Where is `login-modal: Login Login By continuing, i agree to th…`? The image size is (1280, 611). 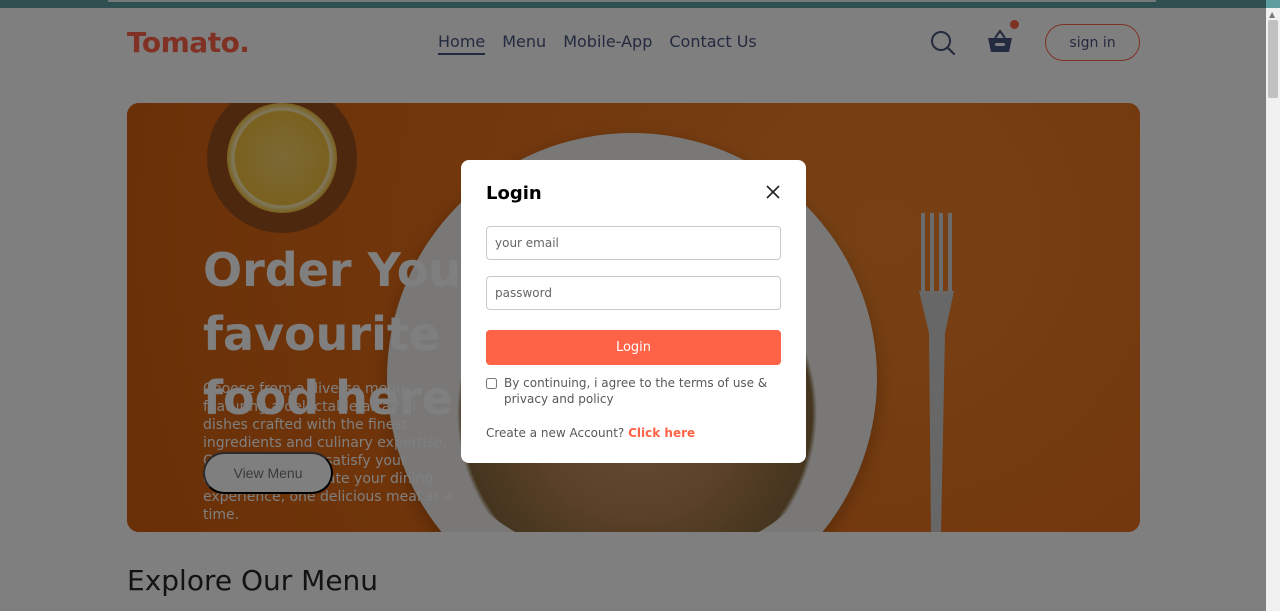 login-modal: Login Login By continuing, i agree to th… is located at coordinates (633, 311).